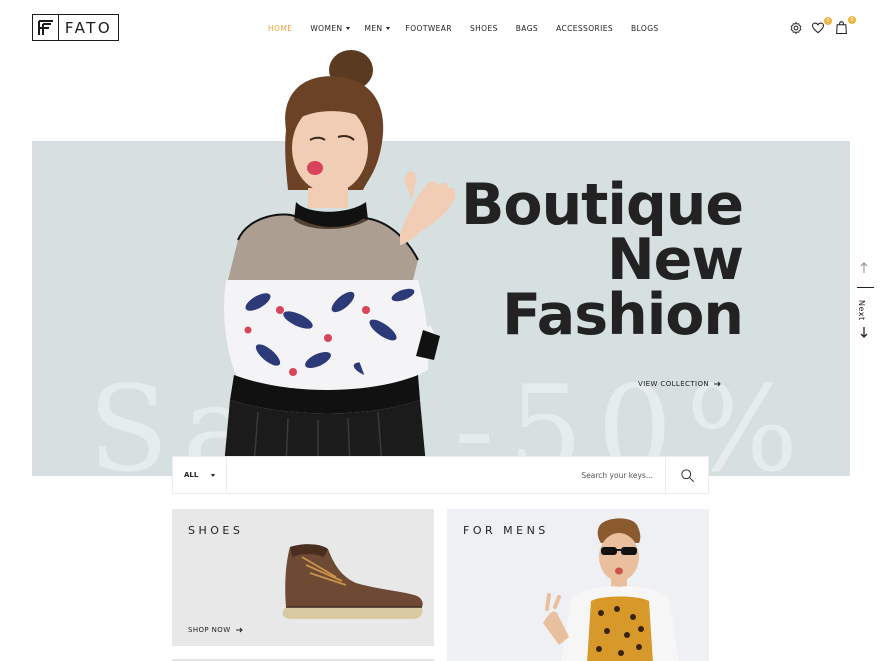  Describe the element at coordinates (845, 26) in the screenshot. I see `shopping-bag-icon: 0` at that location.